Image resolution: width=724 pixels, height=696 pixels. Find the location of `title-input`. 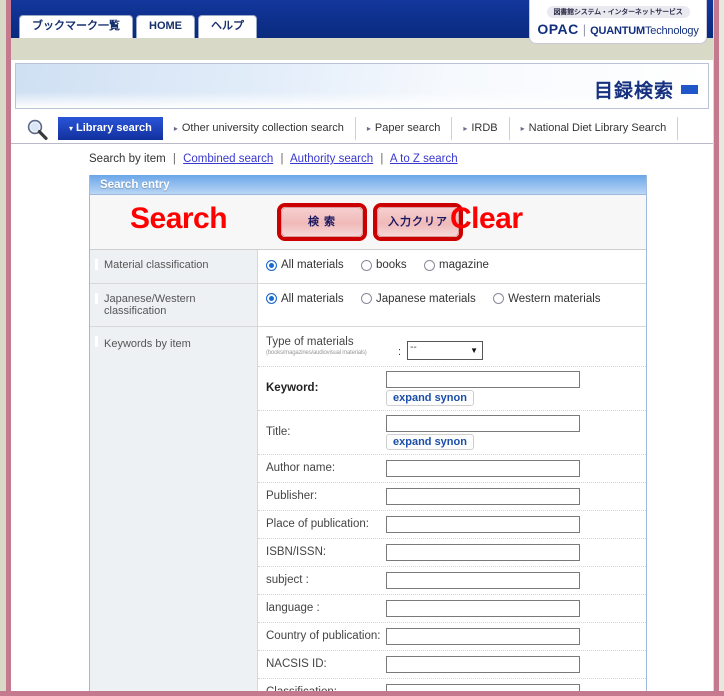

title-input is located at coordinates (483, 423).